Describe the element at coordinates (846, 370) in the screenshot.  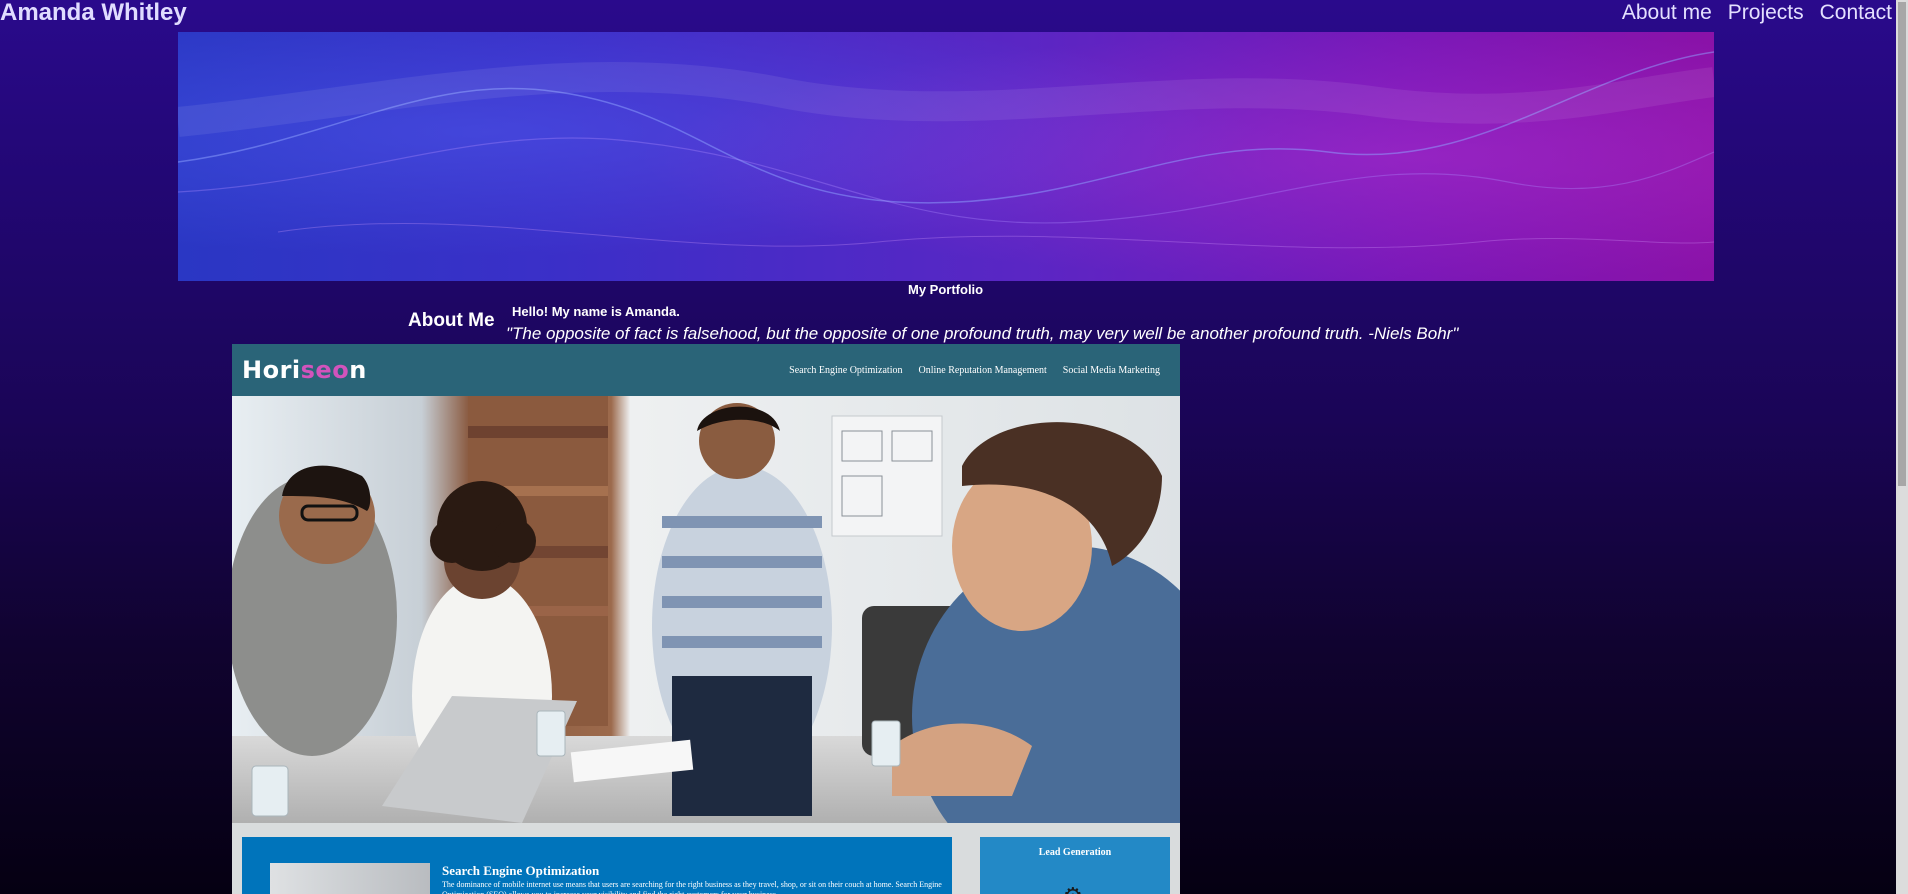
I see `project-nav-seo: Search Engine Optimization` at that location.